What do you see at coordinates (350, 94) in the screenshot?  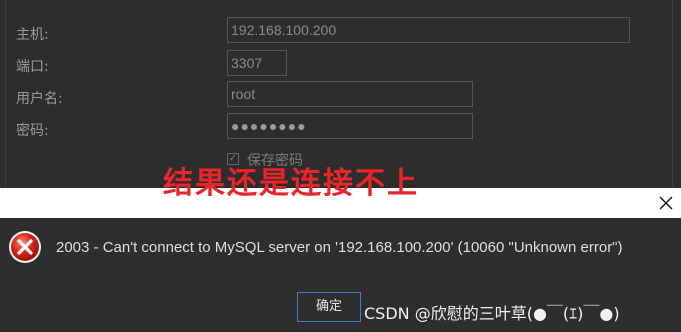 I see `username-input: root` at bounding box center [350, 94].